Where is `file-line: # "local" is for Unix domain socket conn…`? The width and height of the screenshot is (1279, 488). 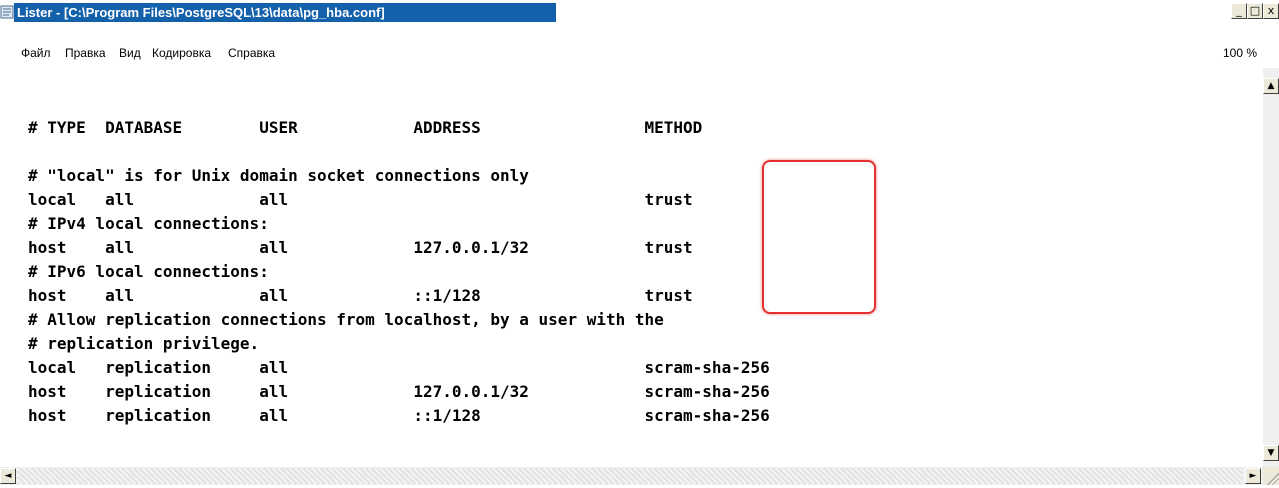 file-line: # "local" is for Unix domain socket conn… is located at coordinates (278, 175).